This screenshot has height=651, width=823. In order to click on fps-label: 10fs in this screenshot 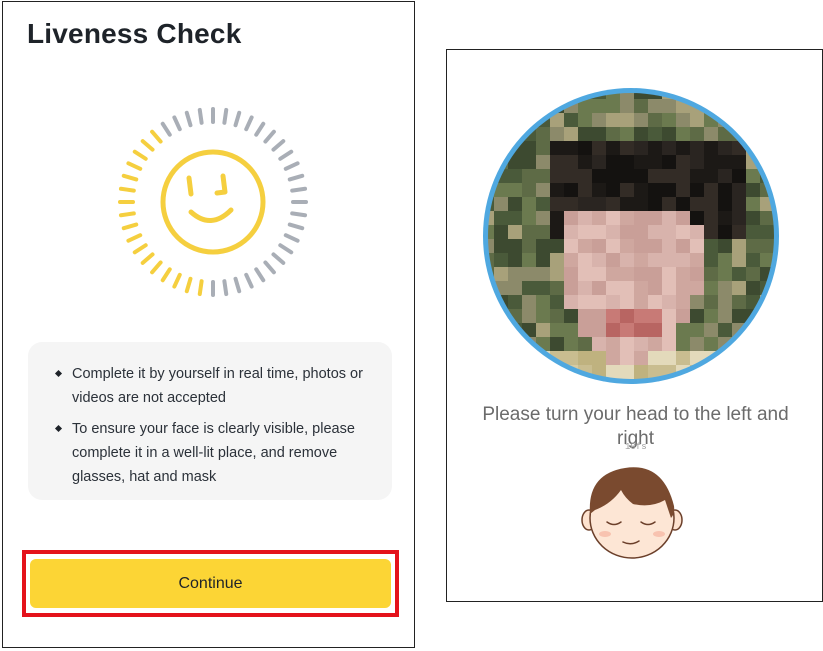, I will do `click(636, 447)`.